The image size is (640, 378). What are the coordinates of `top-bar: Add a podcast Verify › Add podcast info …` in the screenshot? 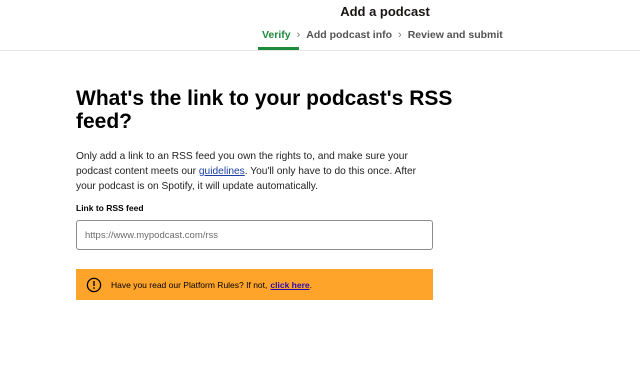 It's located at (320, 25).